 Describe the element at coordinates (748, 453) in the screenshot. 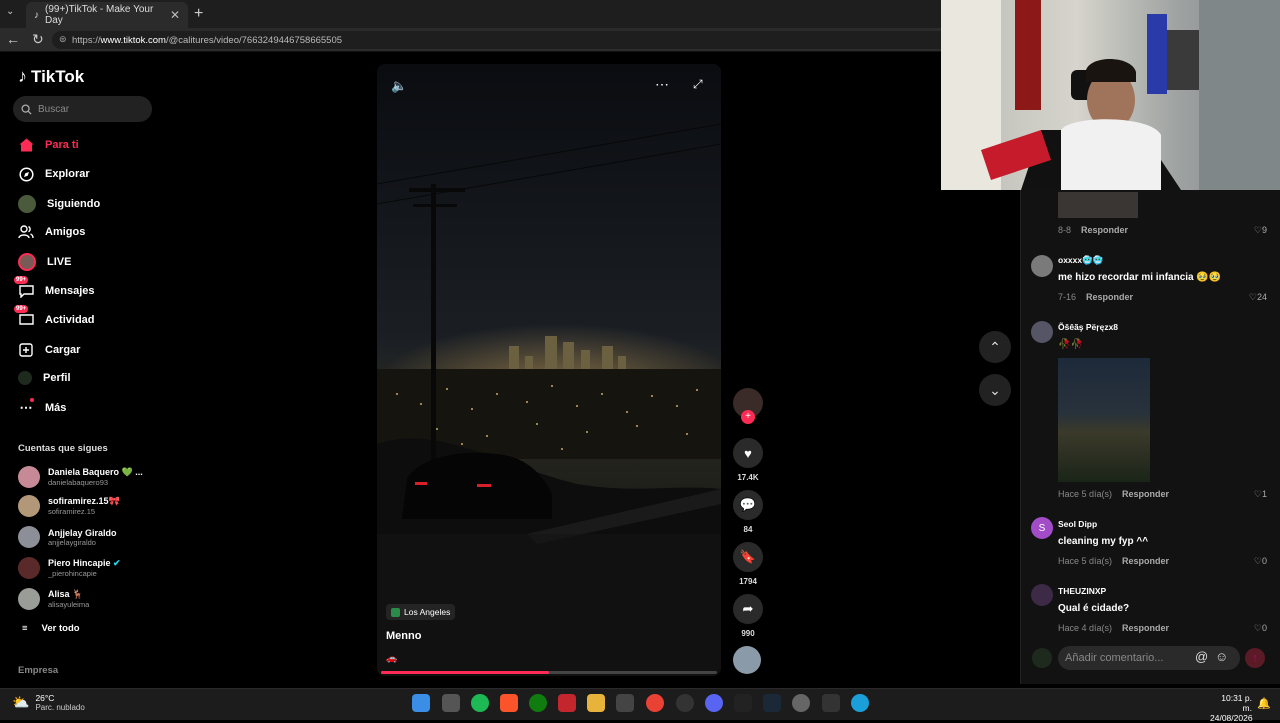

I see `heart-icon: ♥` at that location.